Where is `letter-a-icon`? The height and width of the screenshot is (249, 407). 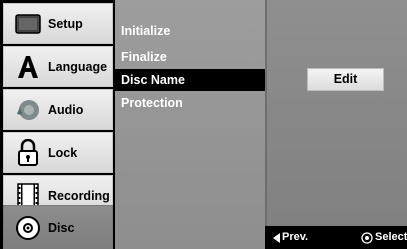
letter-a-icon is located at coordinates (28, 67).